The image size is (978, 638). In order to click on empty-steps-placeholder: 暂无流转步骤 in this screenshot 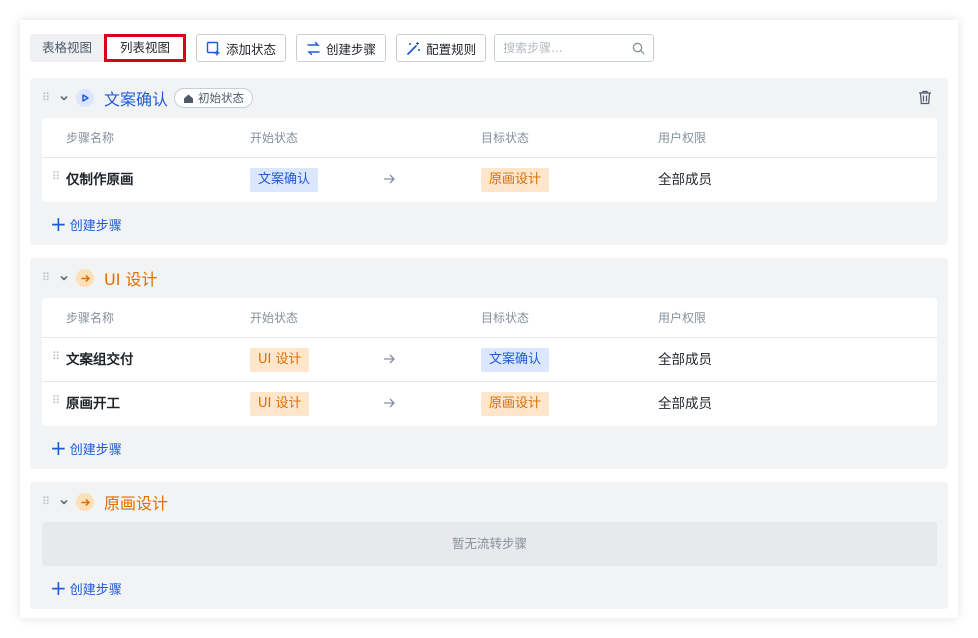, I will do `click(489, 544)`.